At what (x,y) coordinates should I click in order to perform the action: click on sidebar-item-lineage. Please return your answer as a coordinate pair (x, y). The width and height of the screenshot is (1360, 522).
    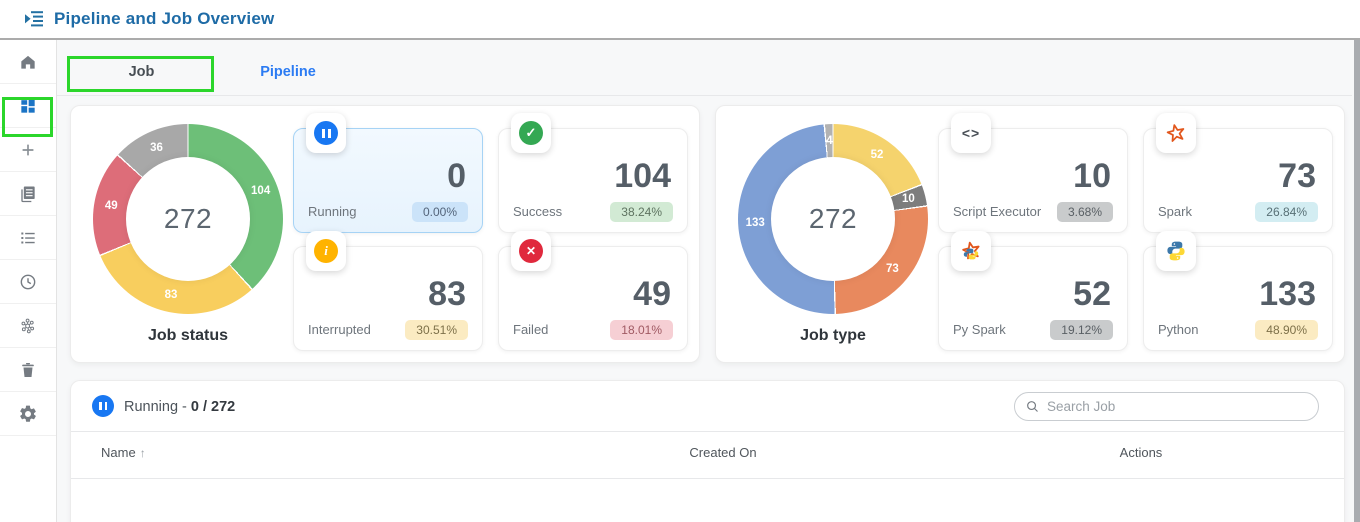
    Looking at the image, I should click on (28, 326).